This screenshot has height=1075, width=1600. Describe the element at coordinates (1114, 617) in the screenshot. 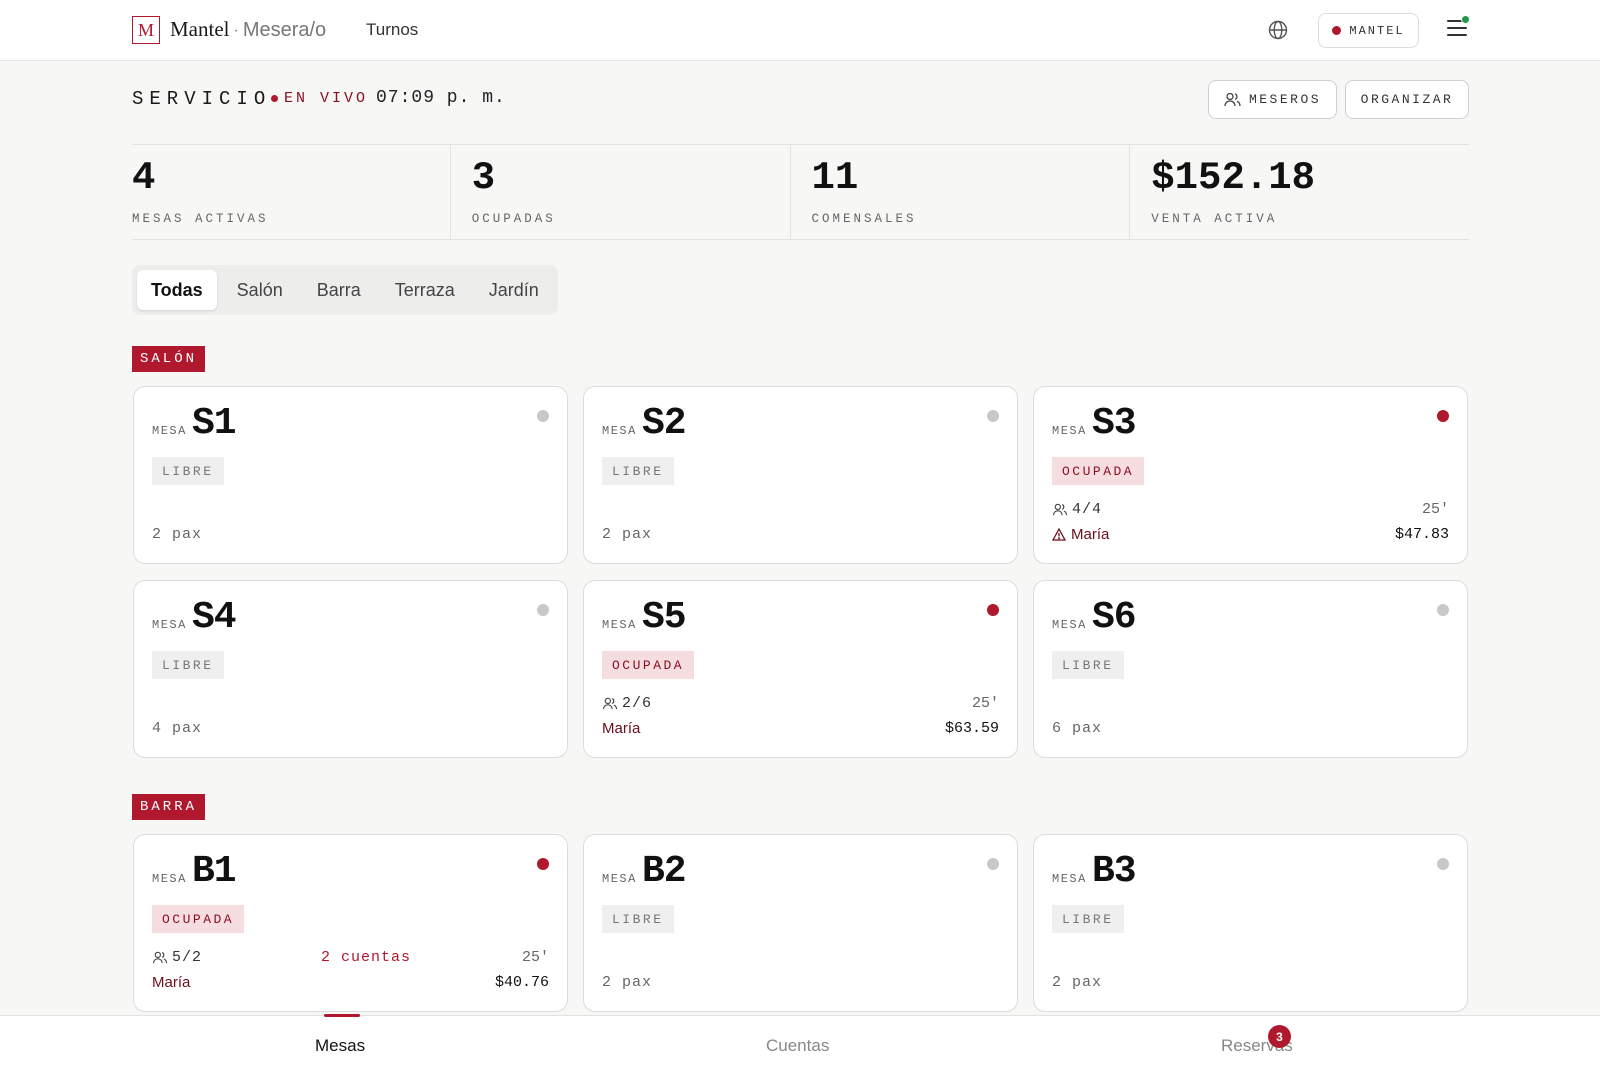

I see `table-id: S6` at that location.